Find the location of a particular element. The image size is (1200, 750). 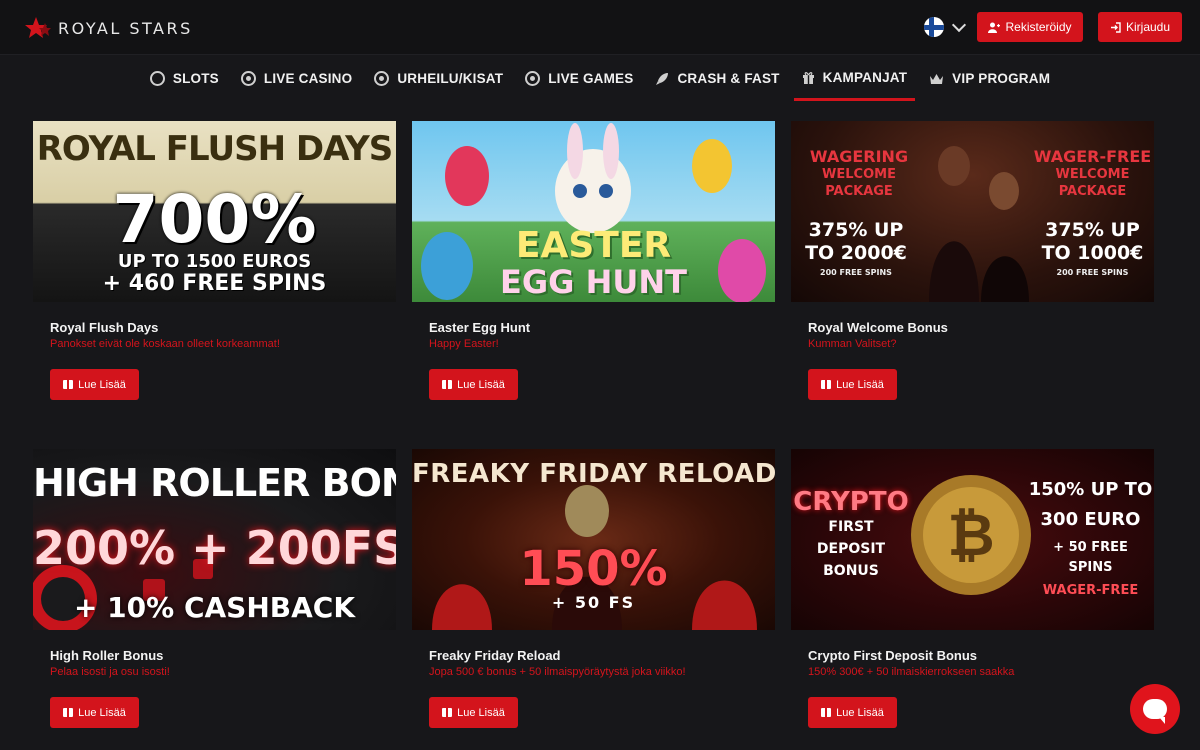

banner-line: DEPOSIT is located at coordinates (851, 549).